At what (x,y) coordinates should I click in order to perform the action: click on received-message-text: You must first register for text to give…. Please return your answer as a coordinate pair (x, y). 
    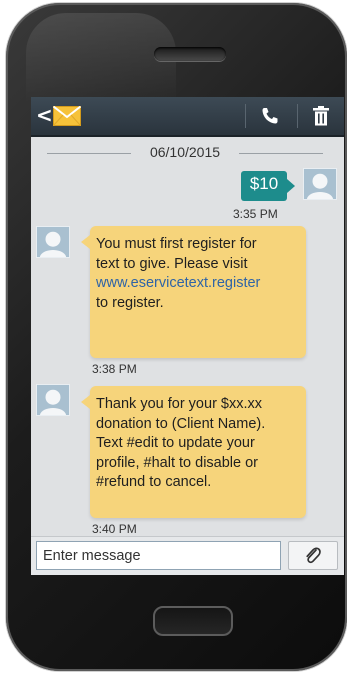
    Looking at the image, I should click on (199, 274).